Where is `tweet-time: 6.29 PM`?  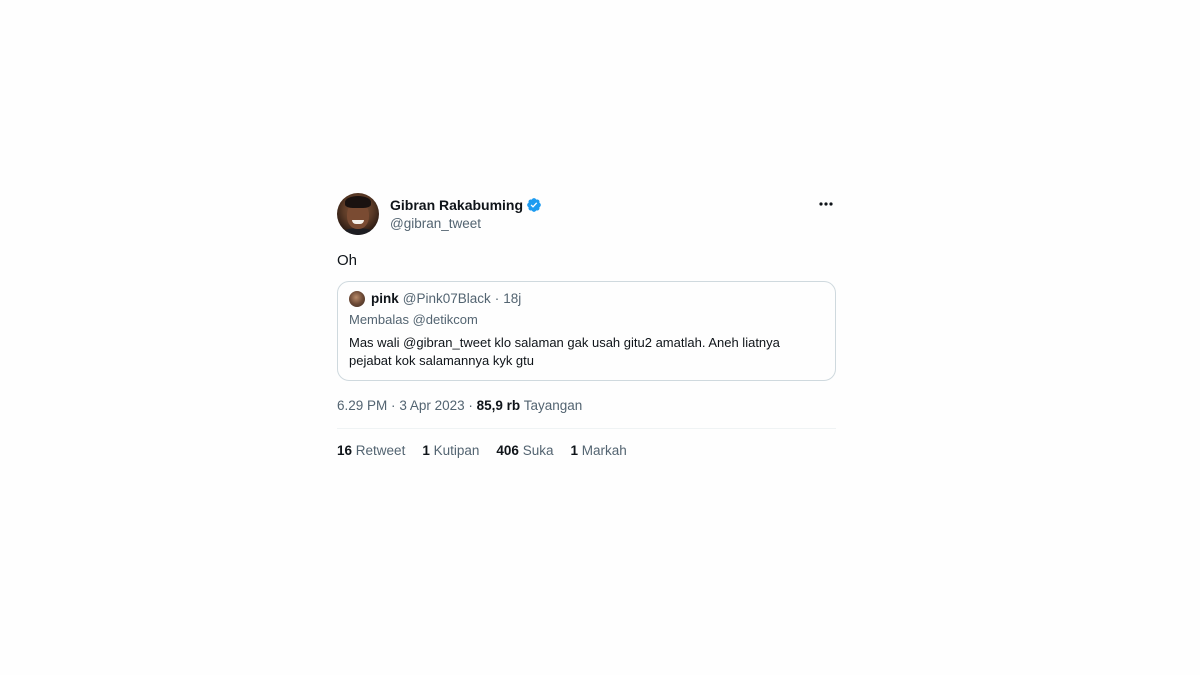 tweet-time: 6.29 PM is located at coordinates (362, 405).